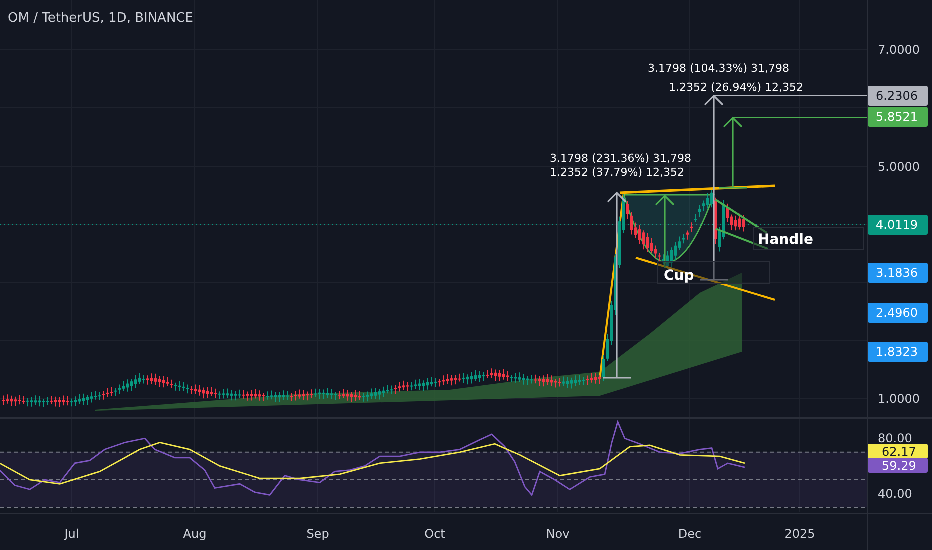 This screenshot has width=932, height=550. Describe the element at coordinates (895, 493) in the screenshot. I see `rsi-tick: 40.00` at that location.